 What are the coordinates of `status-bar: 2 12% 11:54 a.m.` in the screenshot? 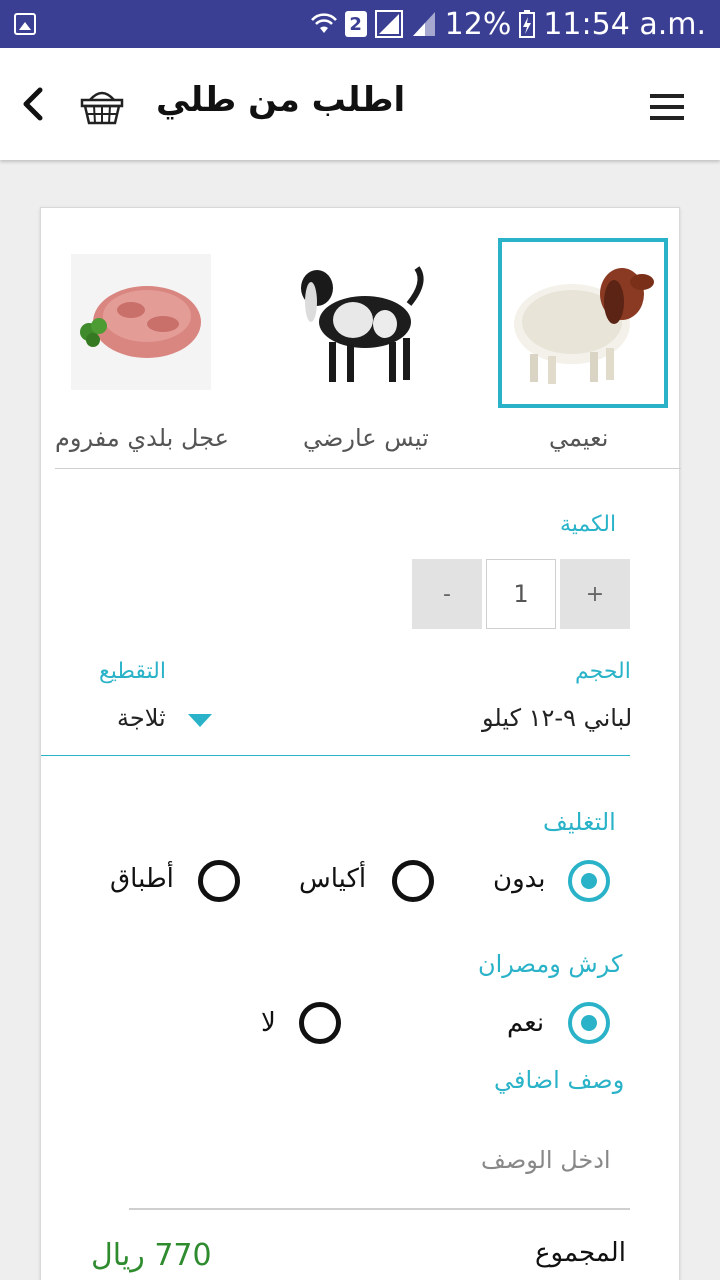 It's located at (360, 24).